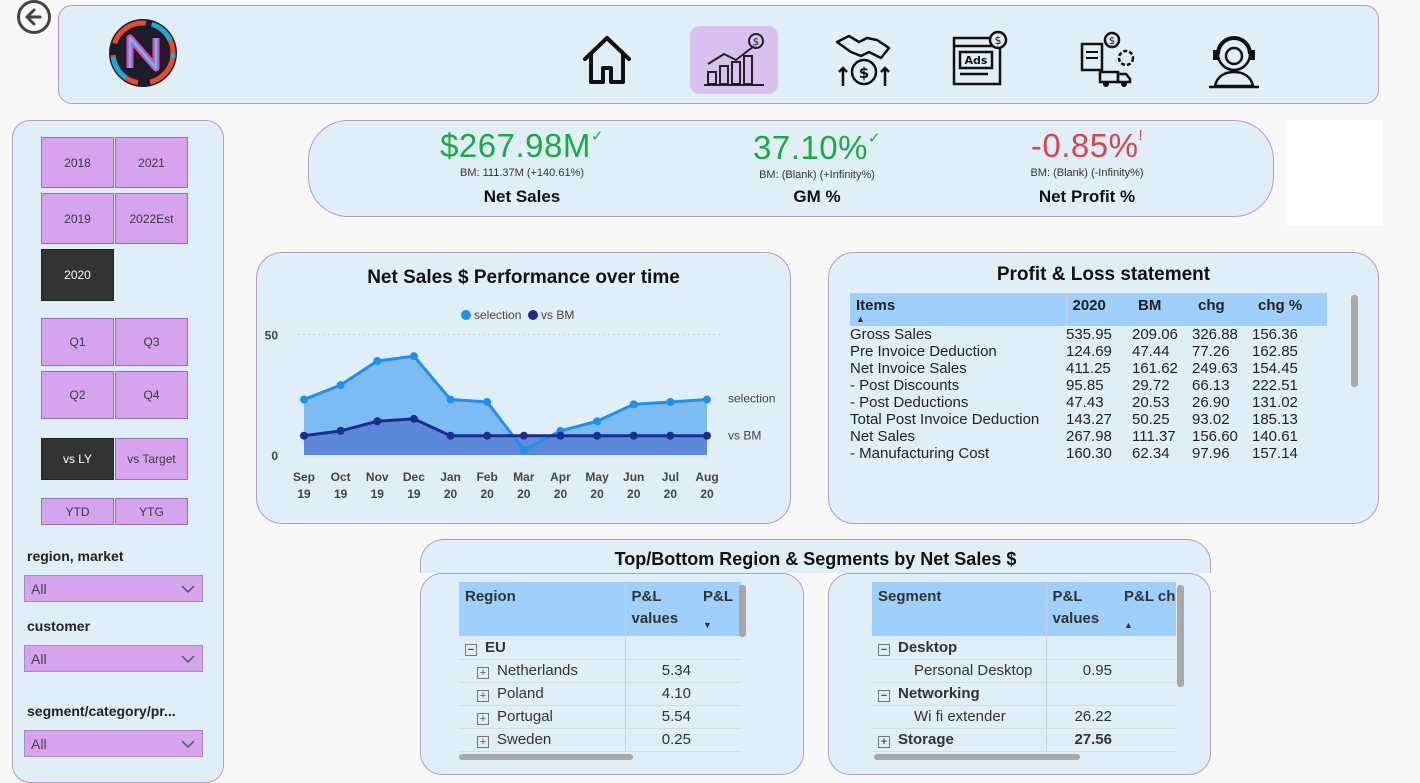  I want to click on segment-header-chg: P&L ch ▲, so click(1147, 609).